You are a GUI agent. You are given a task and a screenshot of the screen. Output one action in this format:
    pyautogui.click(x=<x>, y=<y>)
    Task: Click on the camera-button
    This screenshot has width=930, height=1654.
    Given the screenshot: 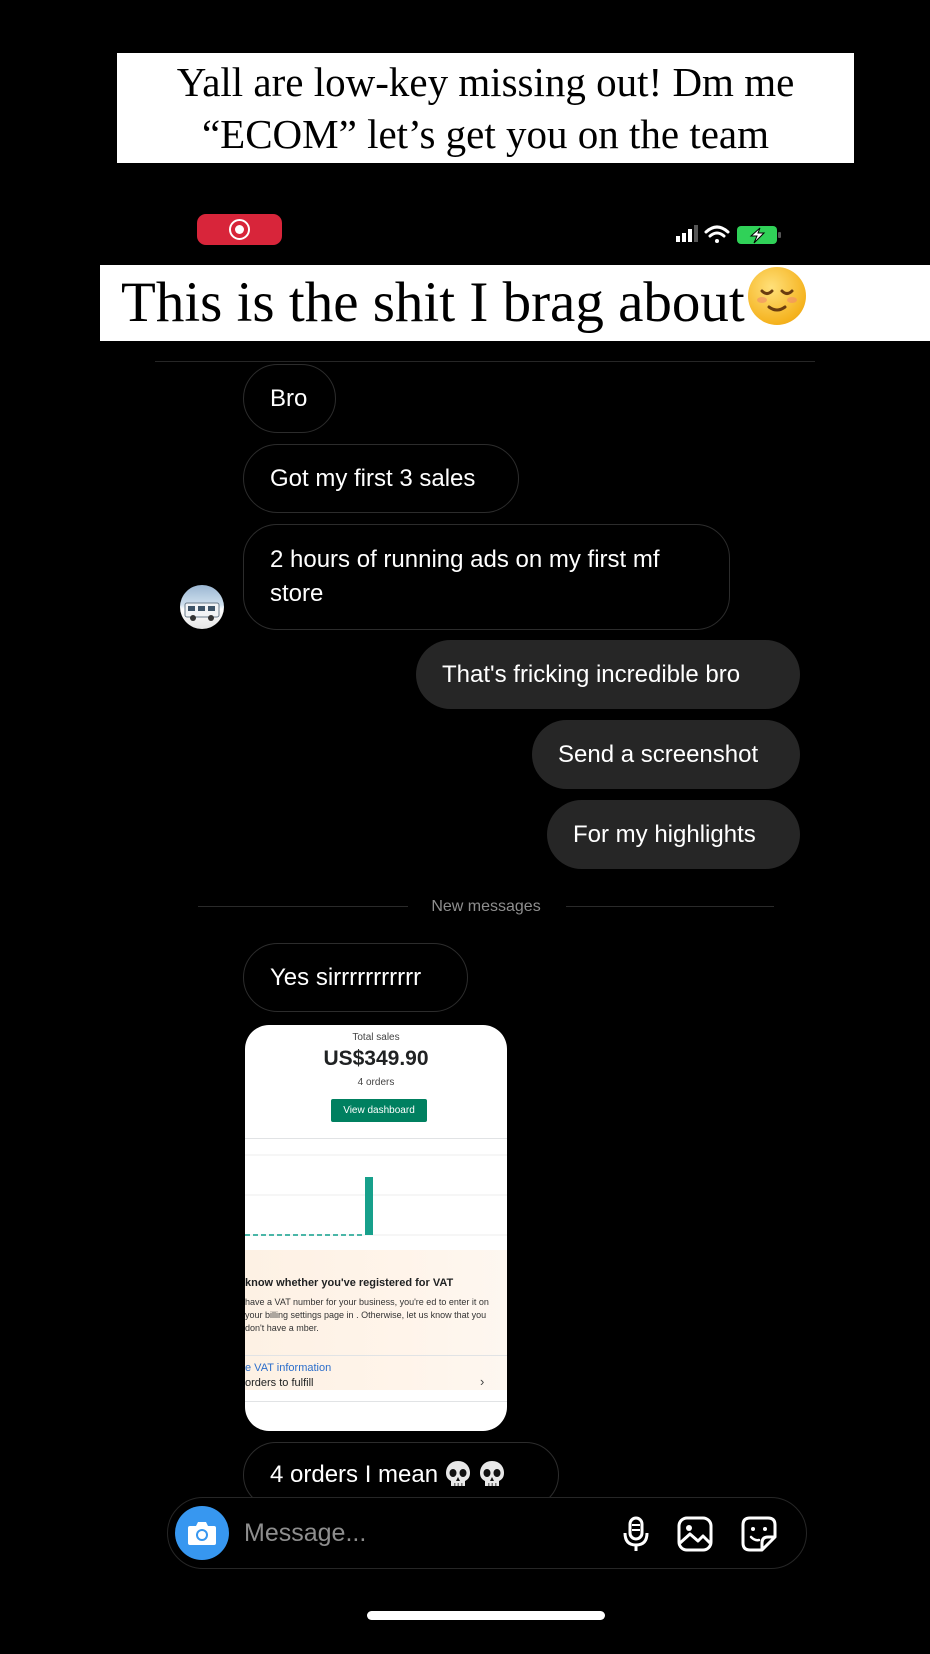 What is the action you would take?
    pyautogui.click(x=202, y=1533)
    